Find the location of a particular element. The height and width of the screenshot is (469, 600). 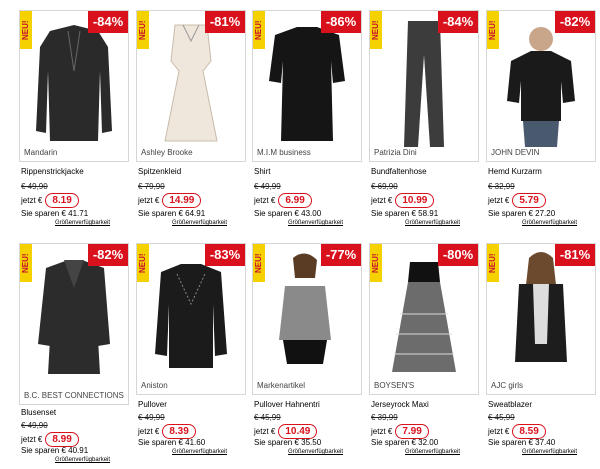

product-image: NEU! -84% Patrizia Dini is located at coordinates (424, 86).